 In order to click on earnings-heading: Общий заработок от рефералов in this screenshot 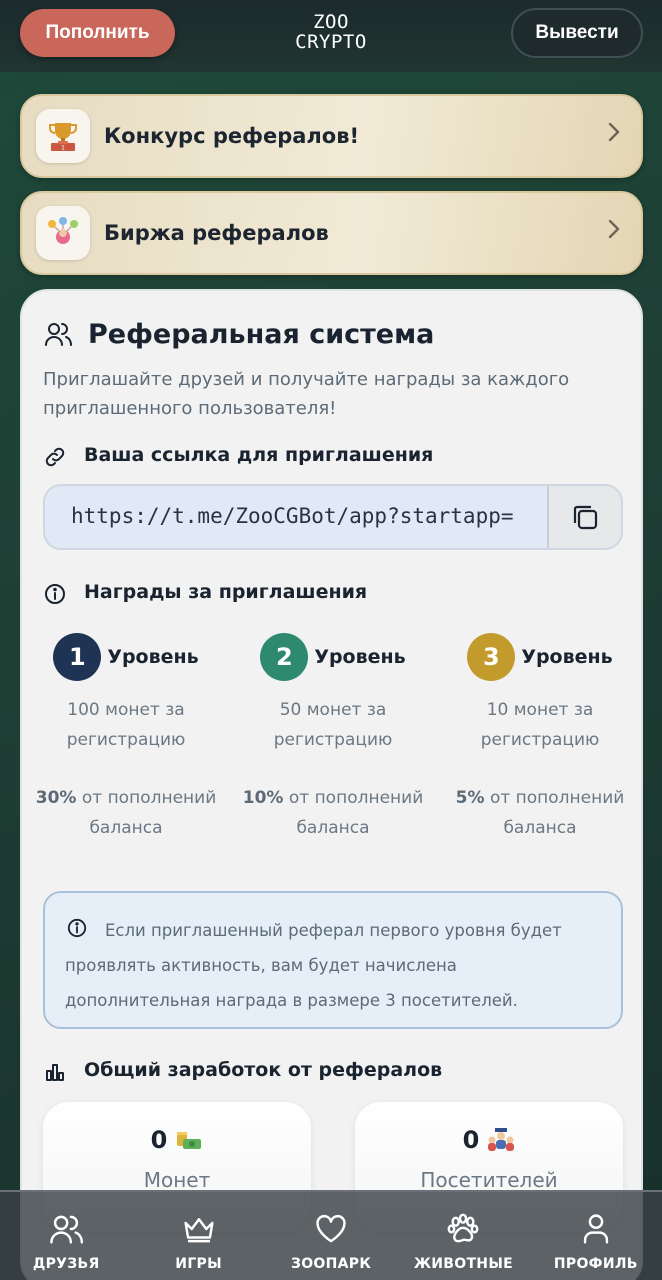, I will do `click(263, 1070)`.